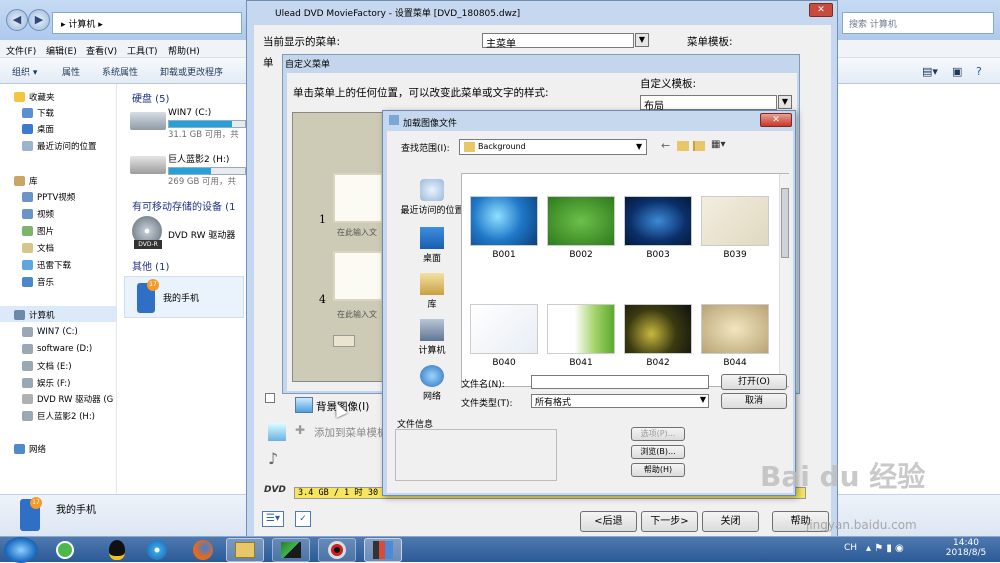 The width and height of the screenshot is (1000, 563). Describe the element at coordinates (357, 232) in the screenshot. I see `preview-text-1: 在此输入文` at that location.